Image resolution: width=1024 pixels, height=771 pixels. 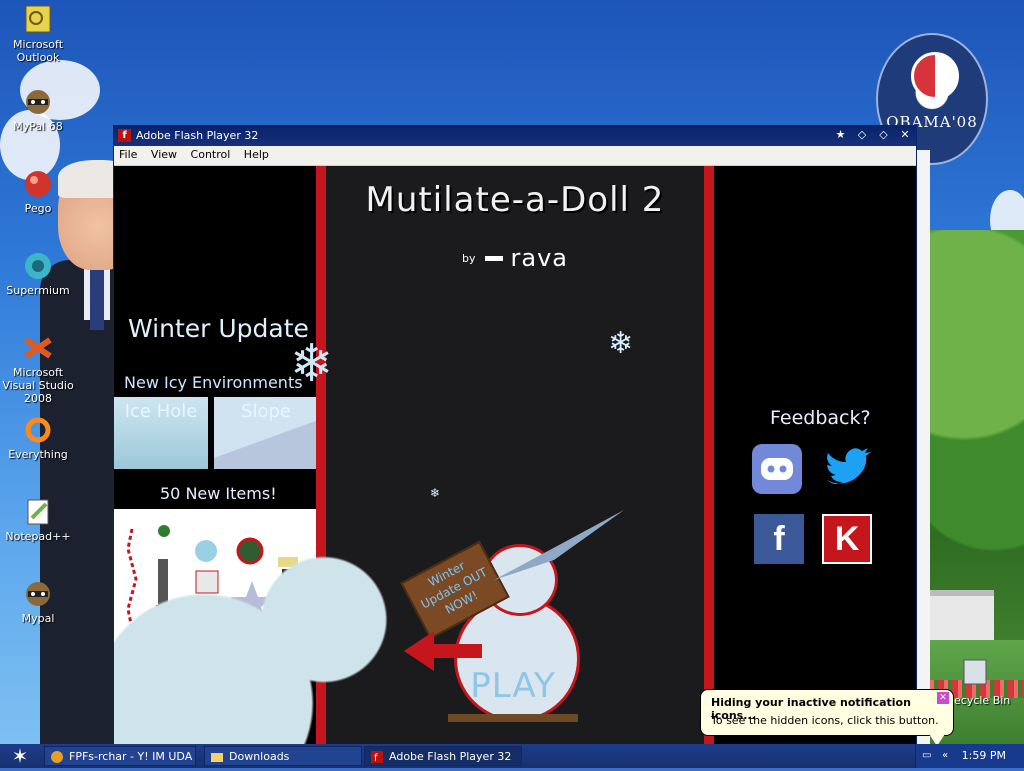 I want to click on taskbar-item-messenger: FPFs-rchar - Y! IM UDA, so click(x=120, y=756).